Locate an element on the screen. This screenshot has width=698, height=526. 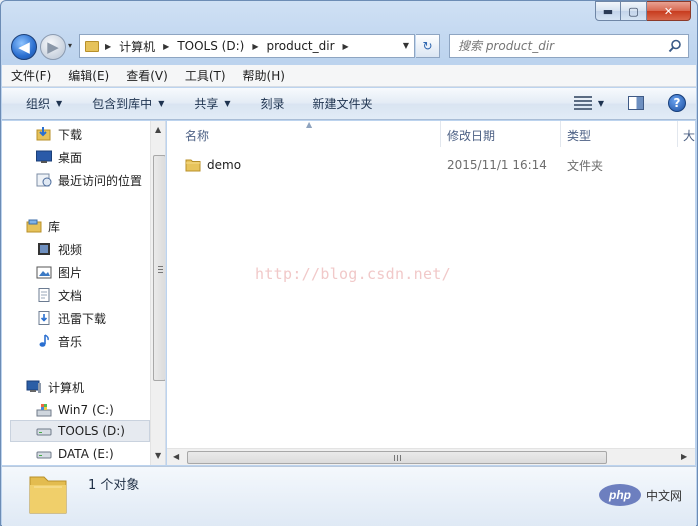
details-pane: 1 个对象 is located at coordinates (349, 496).